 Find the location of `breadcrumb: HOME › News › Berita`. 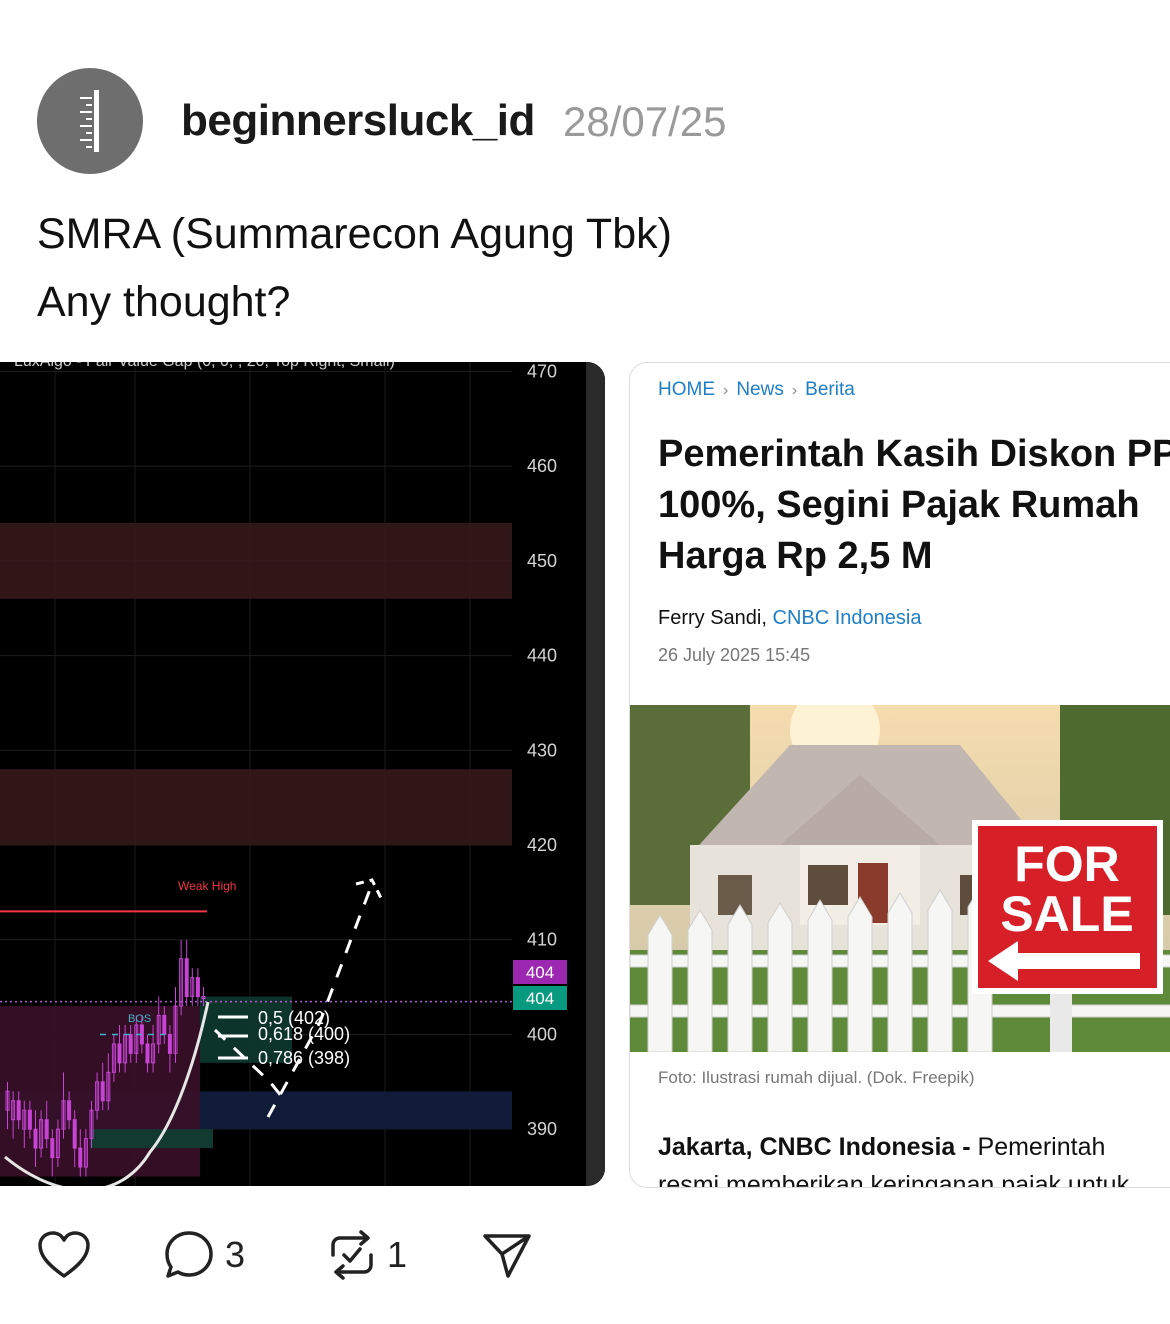

breadcrumb: HOME › News › Berita is located at coordinates (756, 390).